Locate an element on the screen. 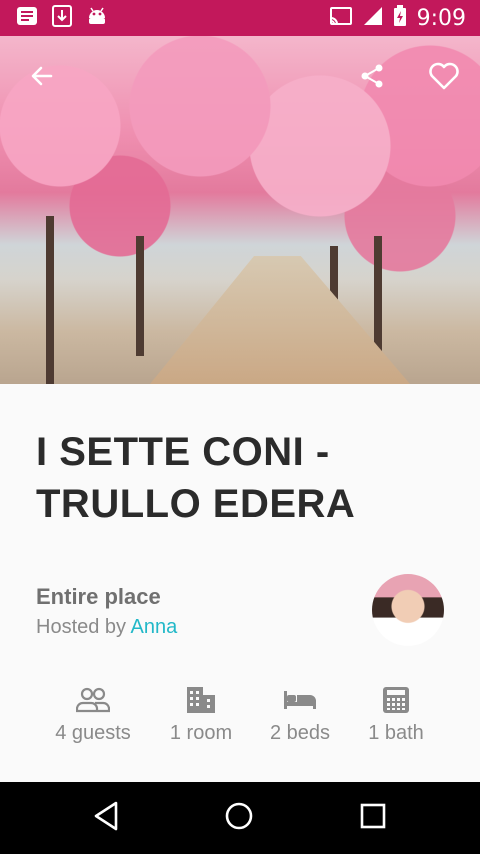  hosted-by-prefix: Hosted by is located at coordinates (83, 627).